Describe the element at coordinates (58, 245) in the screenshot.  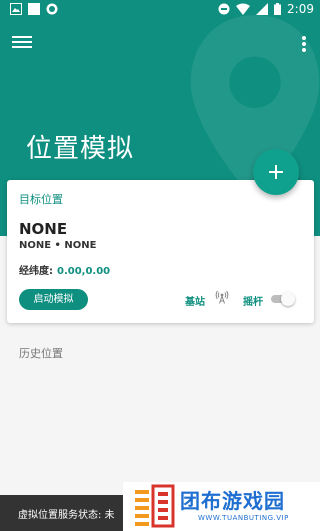
I see `location-subtitle: NONE • NONE` at that location.